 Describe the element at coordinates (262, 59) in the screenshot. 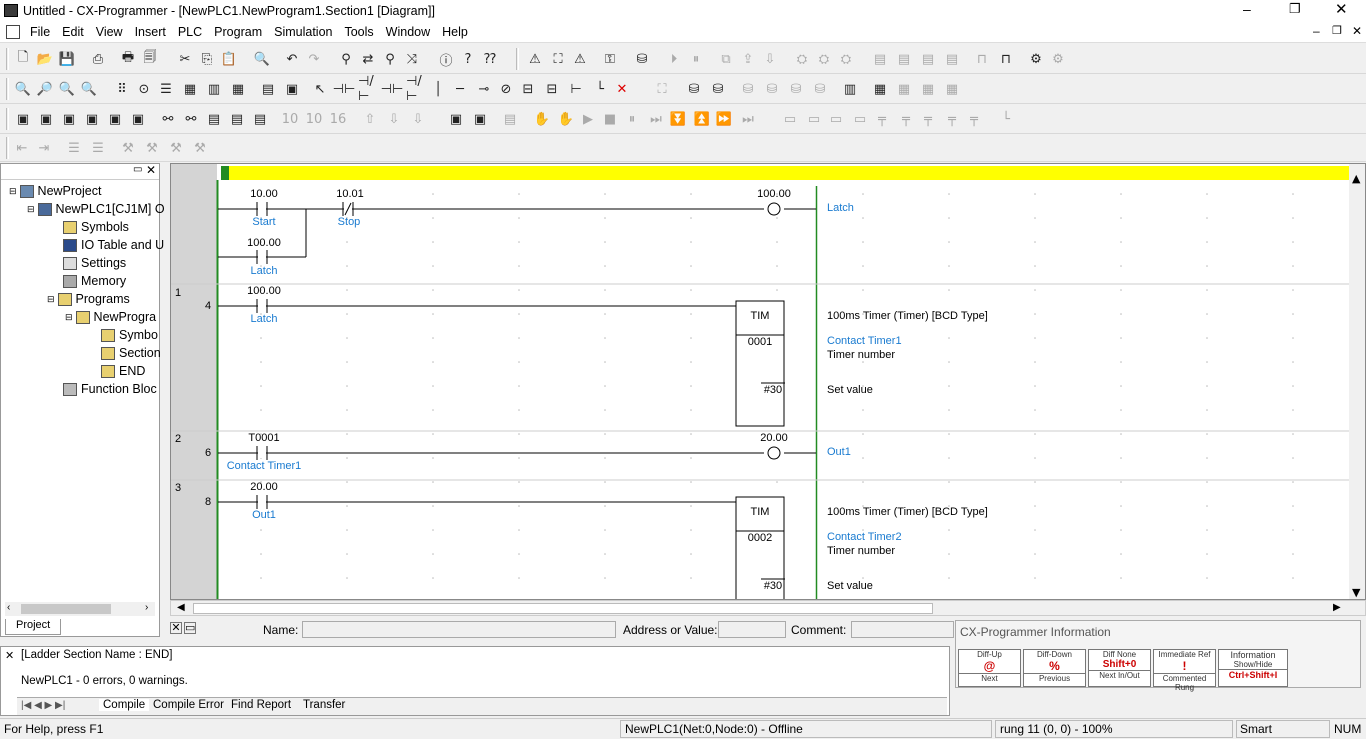

I see `find-icon: 🔍` at that location.